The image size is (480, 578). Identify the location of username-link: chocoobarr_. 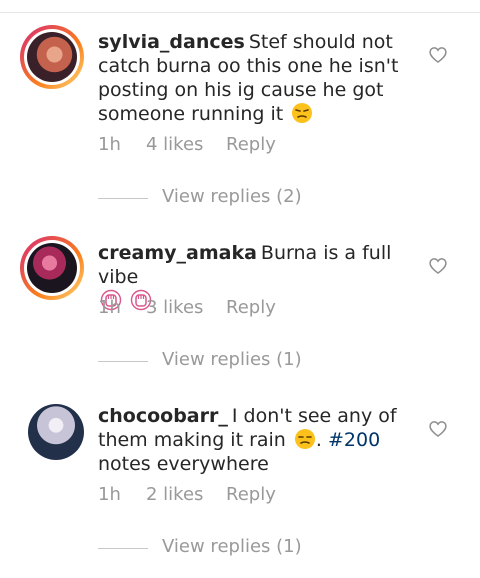
(163, 416).